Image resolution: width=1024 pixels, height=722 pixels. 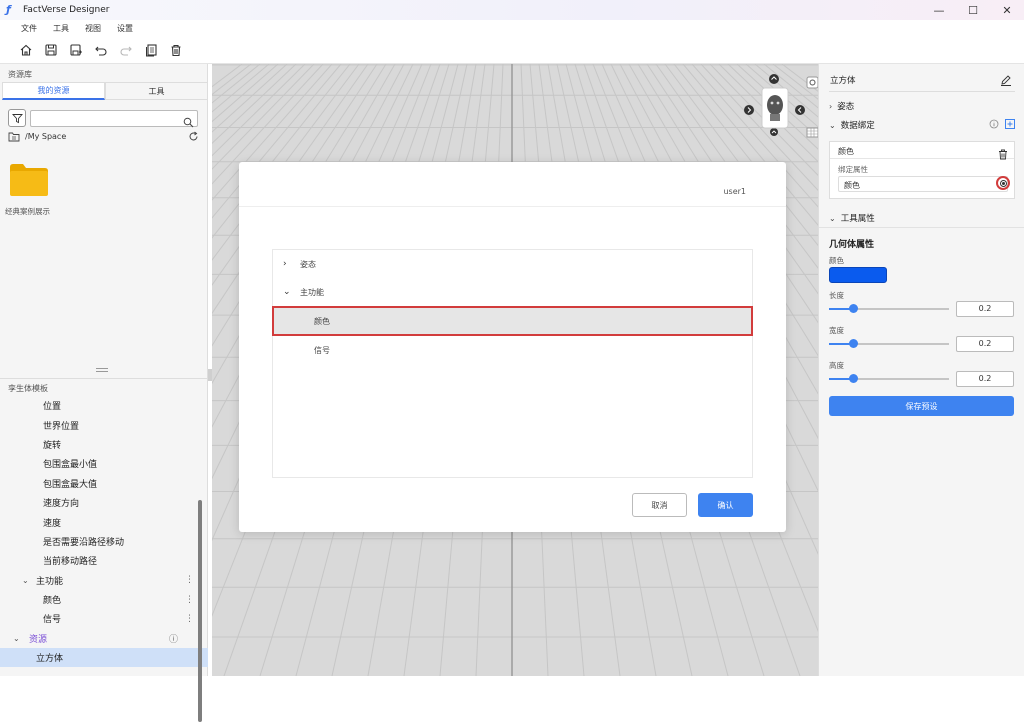 What do you see at coordinates (101, 50) in the screenshot?
I see `undo-icon` at bounding box center [101, 50].